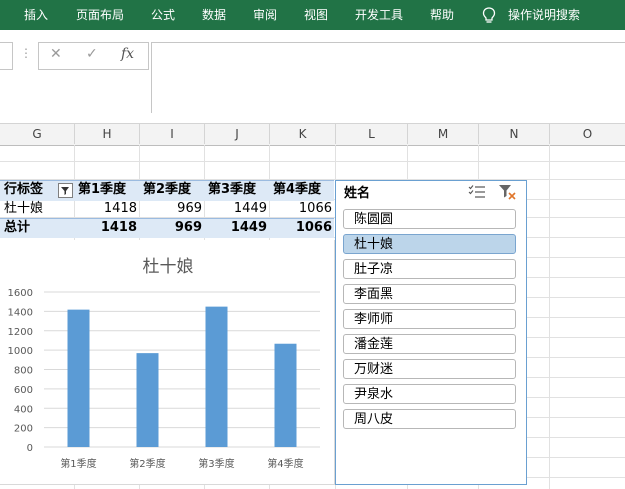 The height and width of the screenshot is (489, 625). I want to click on slicer-item: 尹泉水, so click(429, 394).